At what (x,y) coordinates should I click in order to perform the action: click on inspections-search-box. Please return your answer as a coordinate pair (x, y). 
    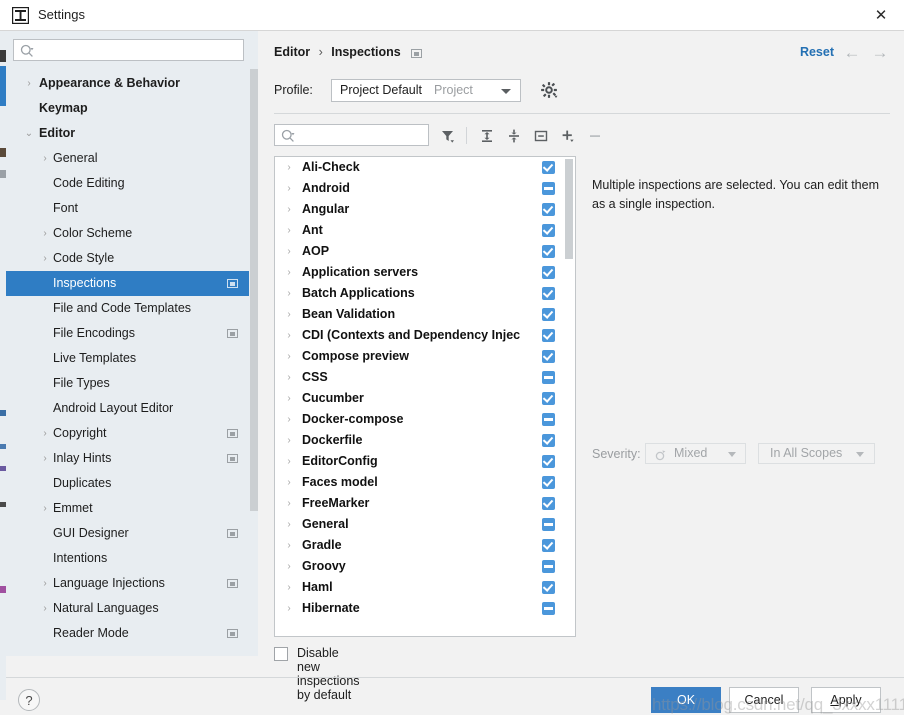
    Looking at the image, I should click on (351, 135).